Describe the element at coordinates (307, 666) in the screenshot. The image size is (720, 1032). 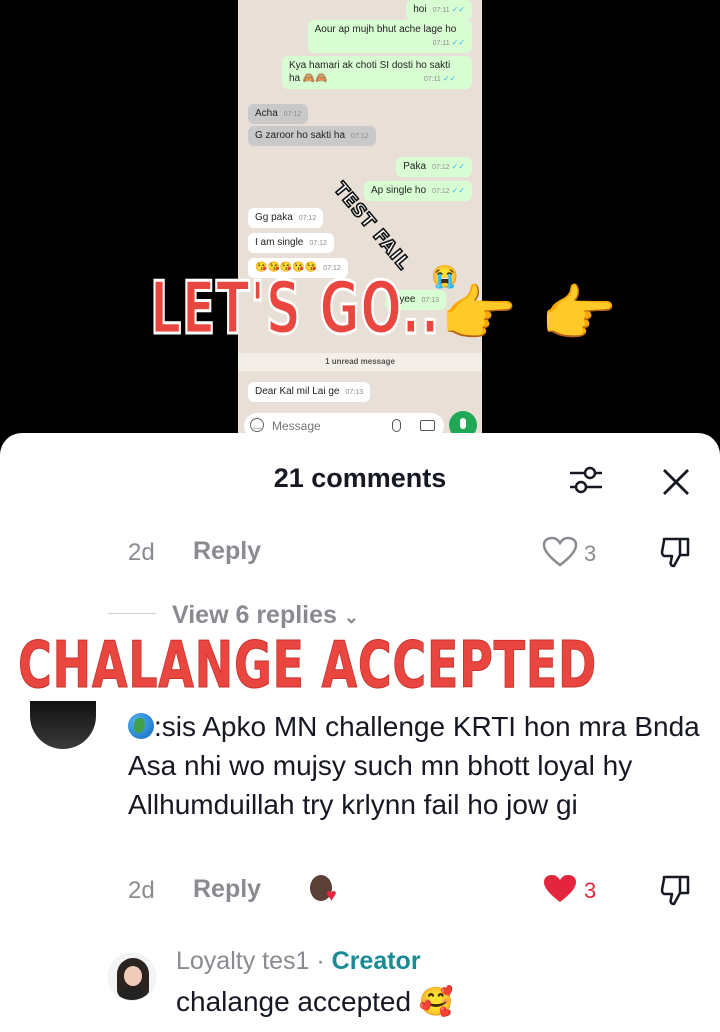
I see `chalange-accepted-caption: CHALANGE ACCEPTED` at that location.